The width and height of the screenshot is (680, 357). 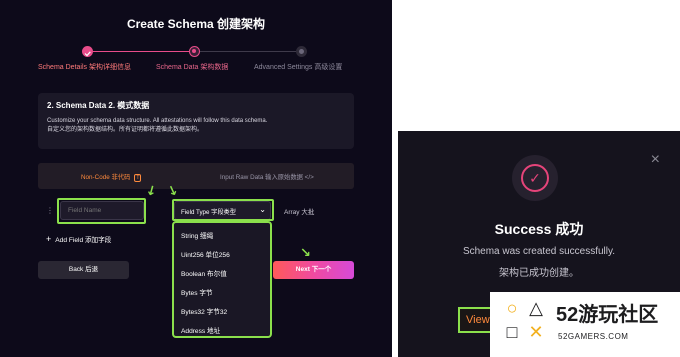 I want to click on square-icon: □, so click(x=512, y=332).